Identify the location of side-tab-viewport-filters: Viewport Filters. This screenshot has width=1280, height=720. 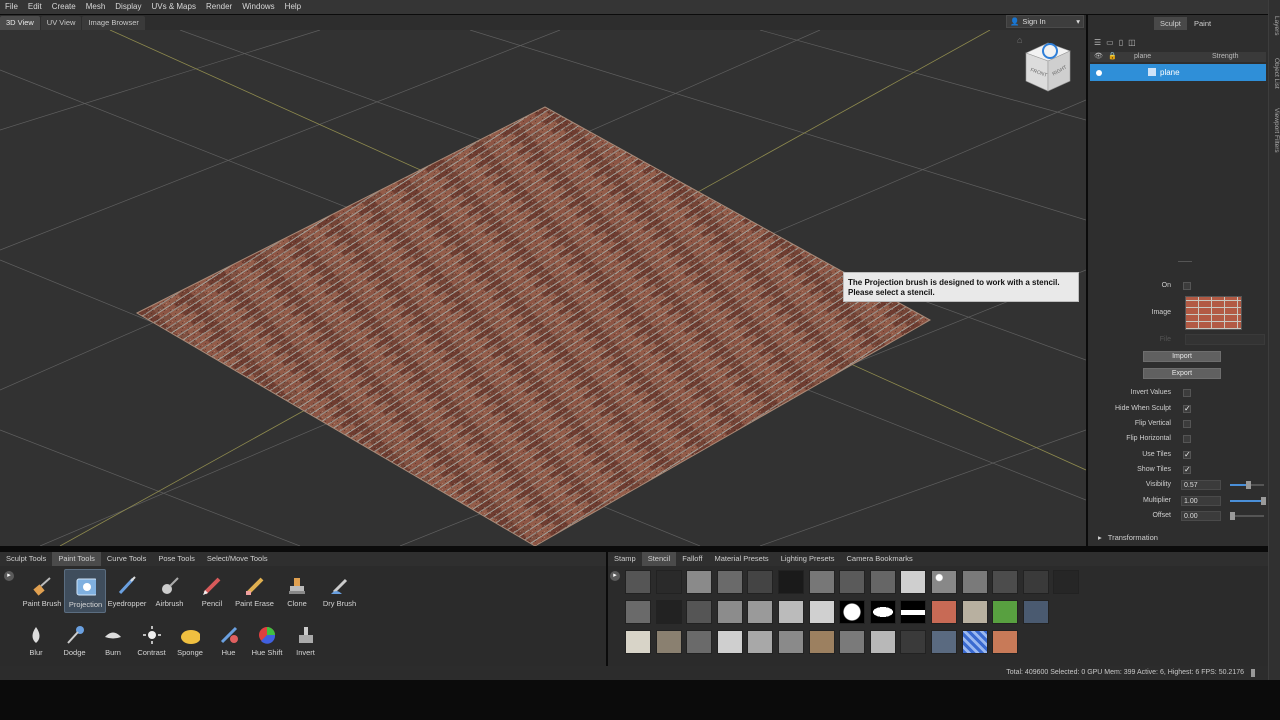
(1275, 130).